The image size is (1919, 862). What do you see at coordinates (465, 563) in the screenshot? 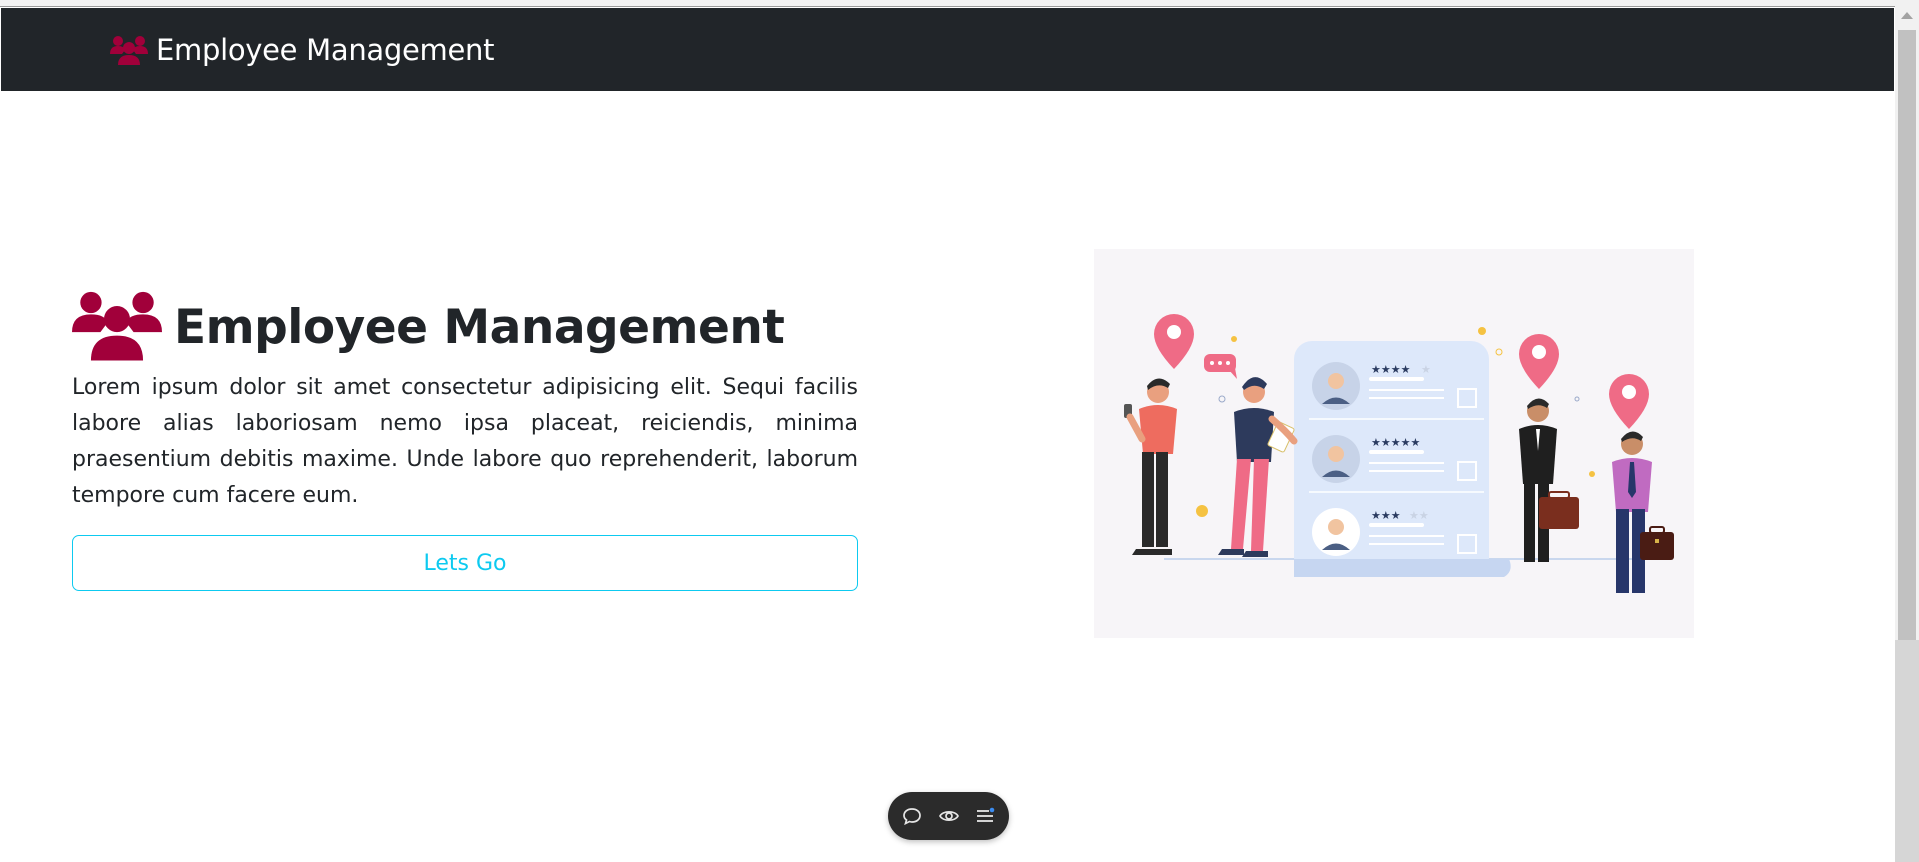
I see `lets-go-button: Lets Go` at bounding box center [465, 563].